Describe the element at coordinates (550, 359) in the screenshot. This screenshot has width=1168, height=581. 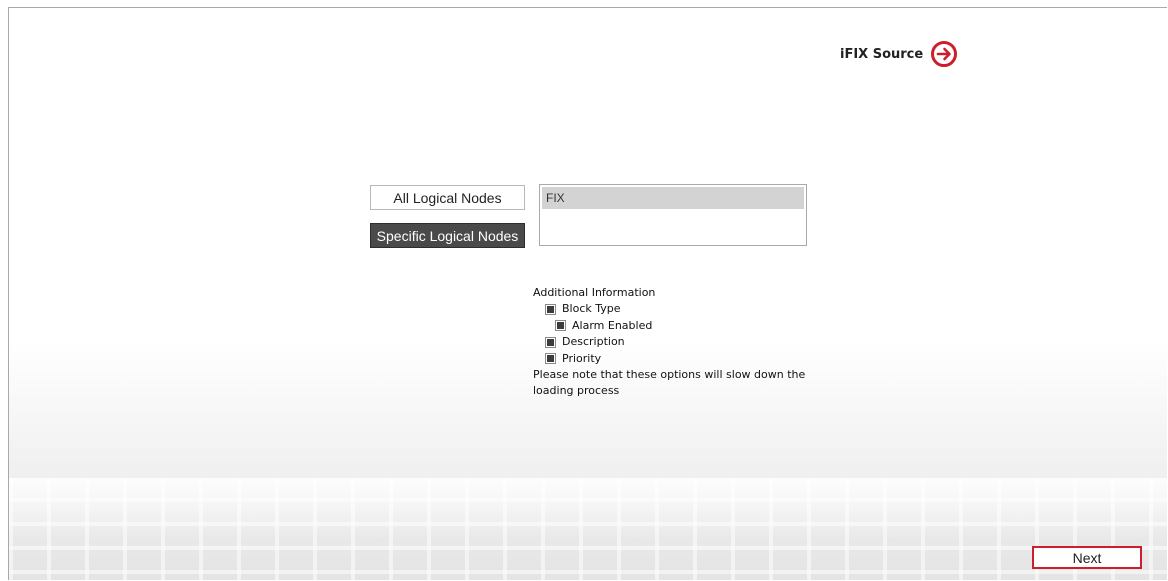
I see `priority-checkbox` at that location.